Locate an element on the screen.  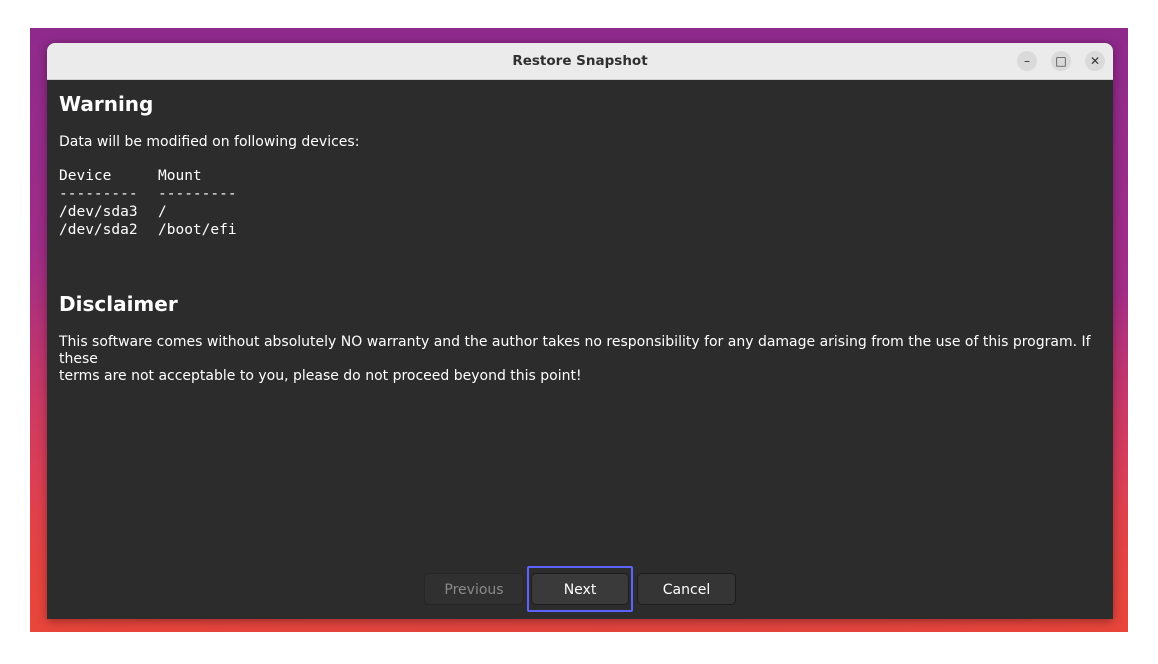
warning-heading: Warning is located at coordinates (106, 104).